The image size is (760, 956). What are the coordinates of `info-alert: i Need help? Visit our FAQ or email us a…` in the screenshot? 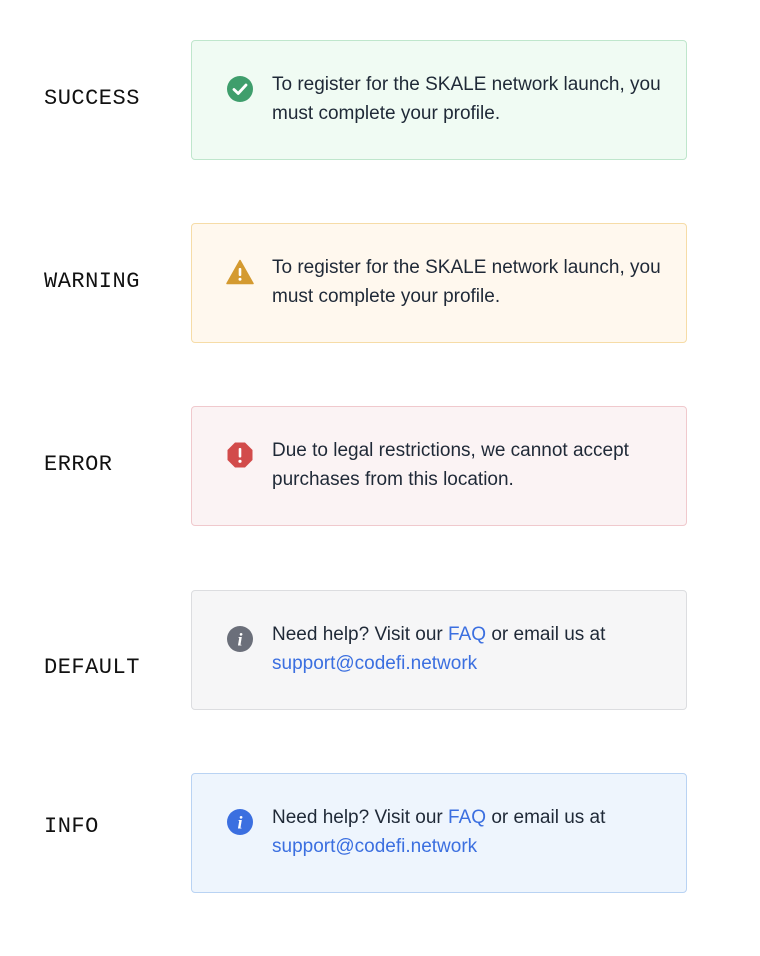 It's located at (439, 833).